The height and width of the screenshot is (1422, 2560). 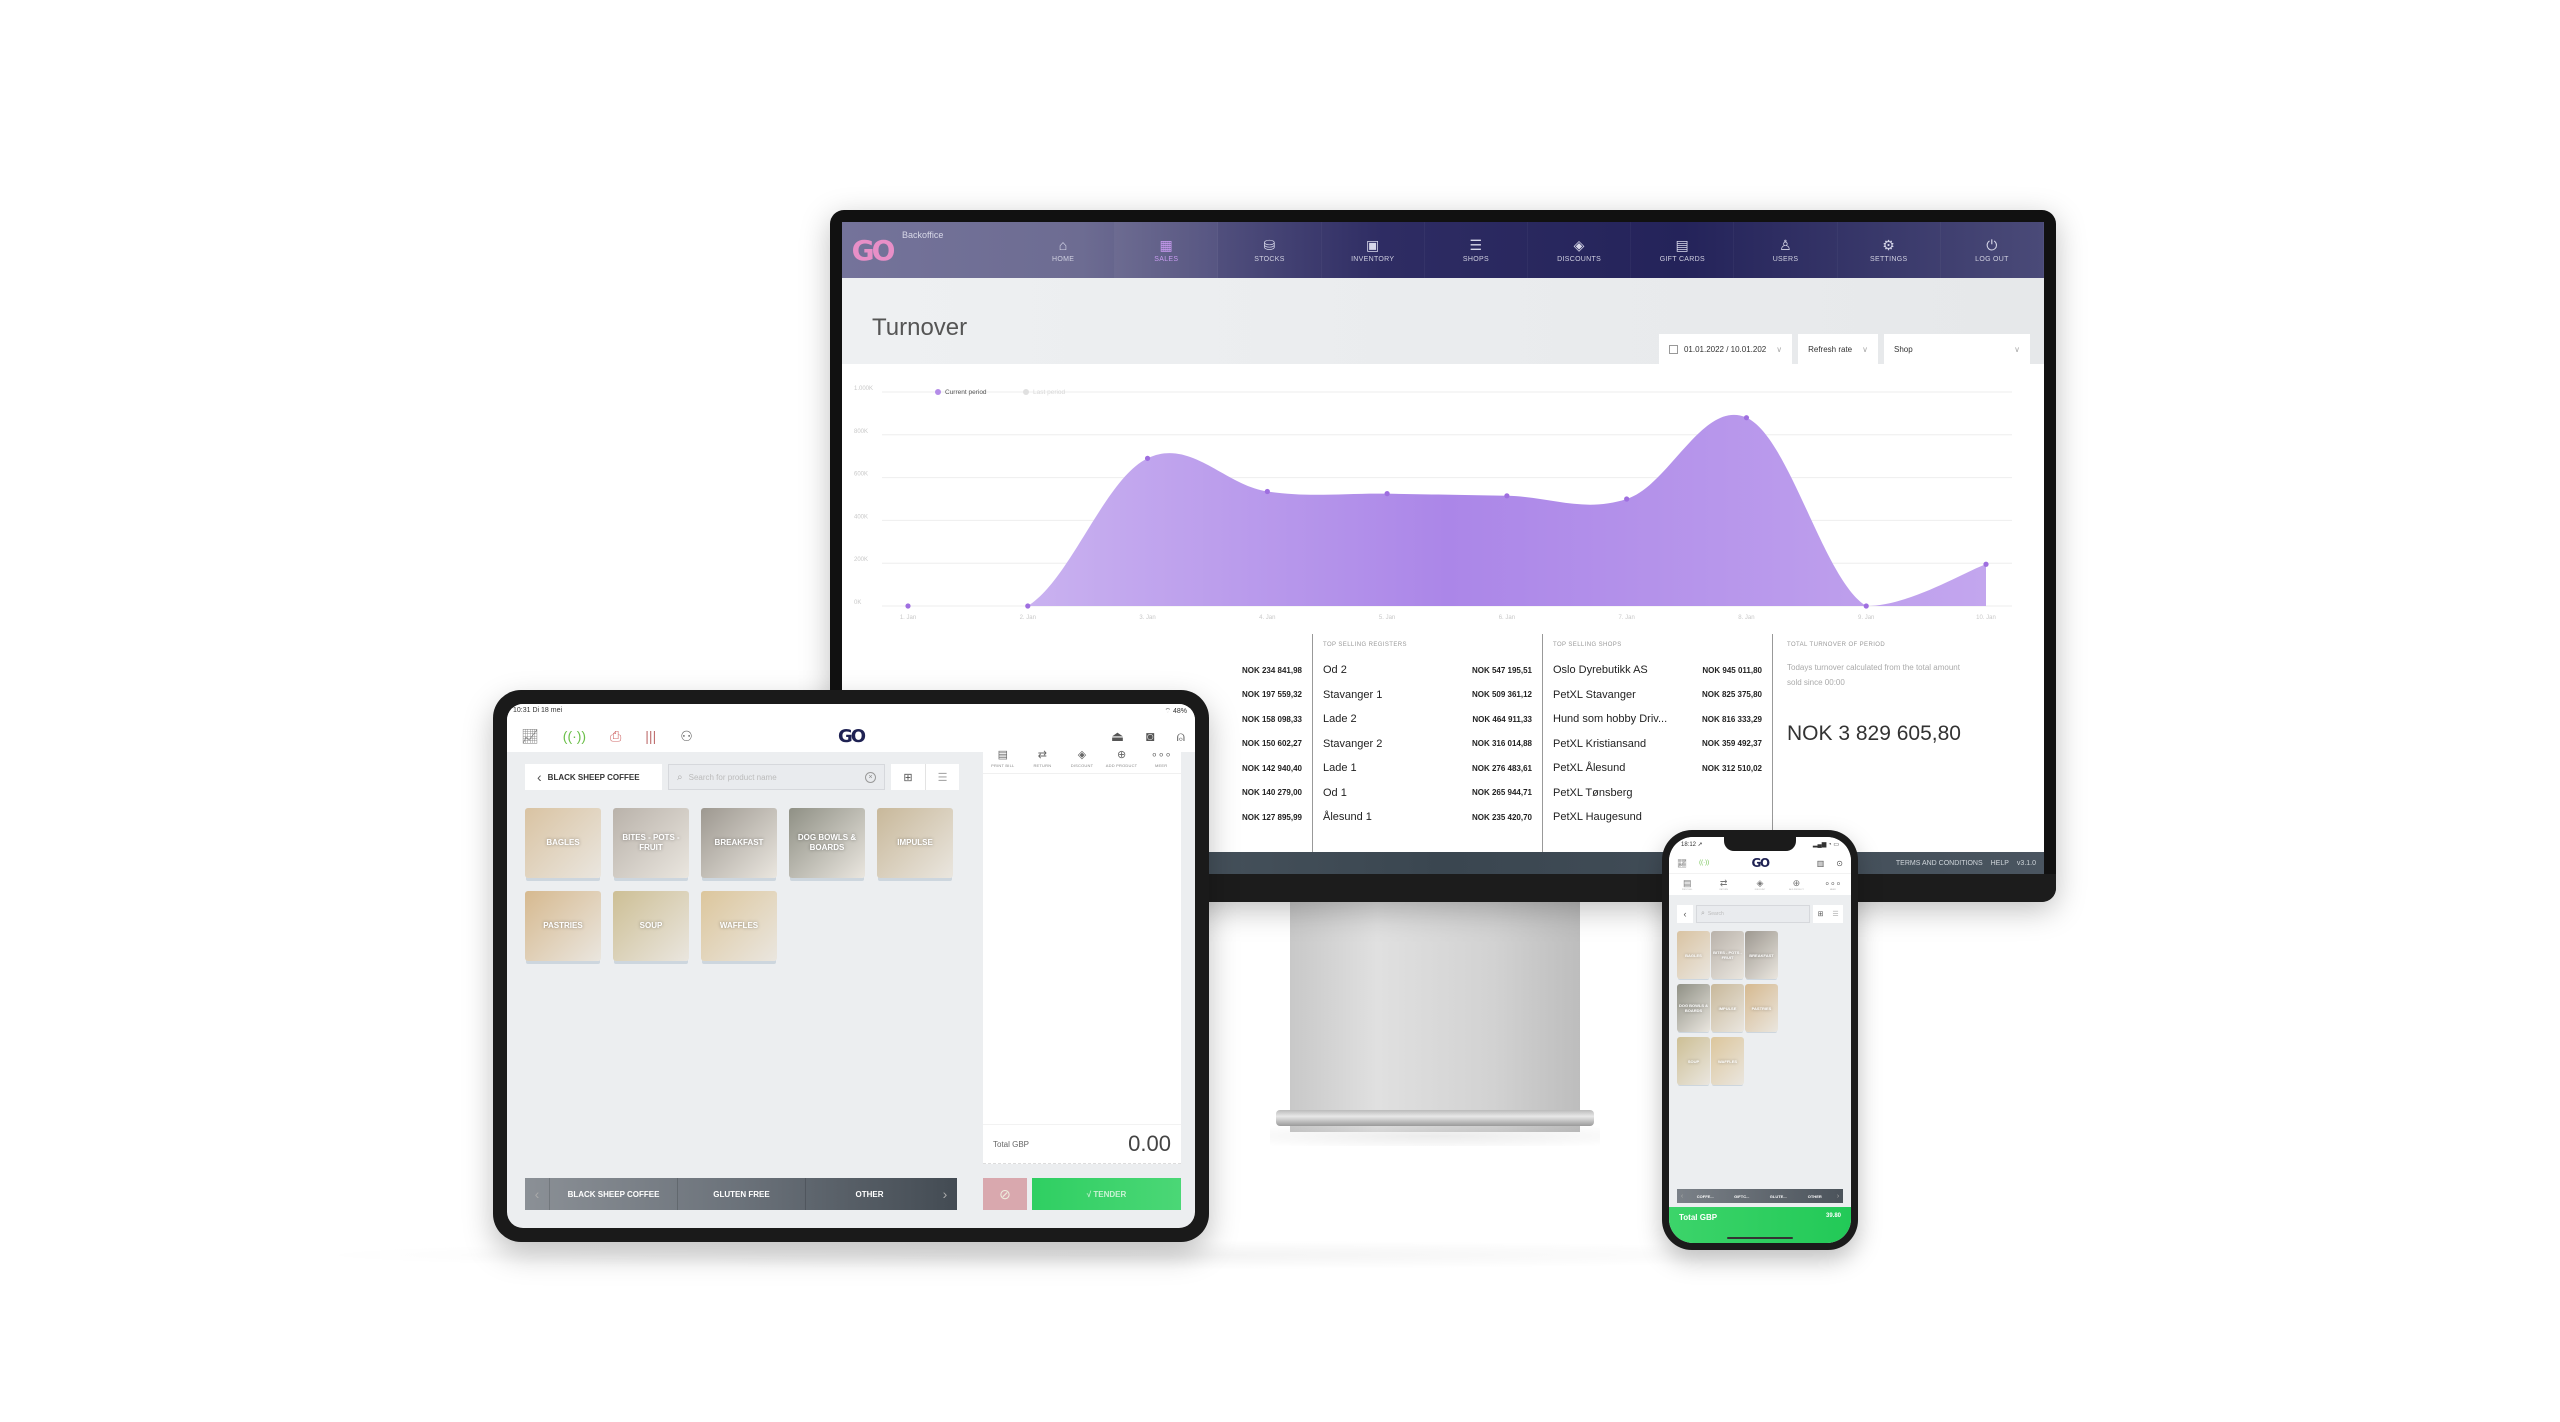 What do you see at coordinates (1685, 914) in the screenshot?
I see `back-button: ‹` at bounding box center [1685, 914].